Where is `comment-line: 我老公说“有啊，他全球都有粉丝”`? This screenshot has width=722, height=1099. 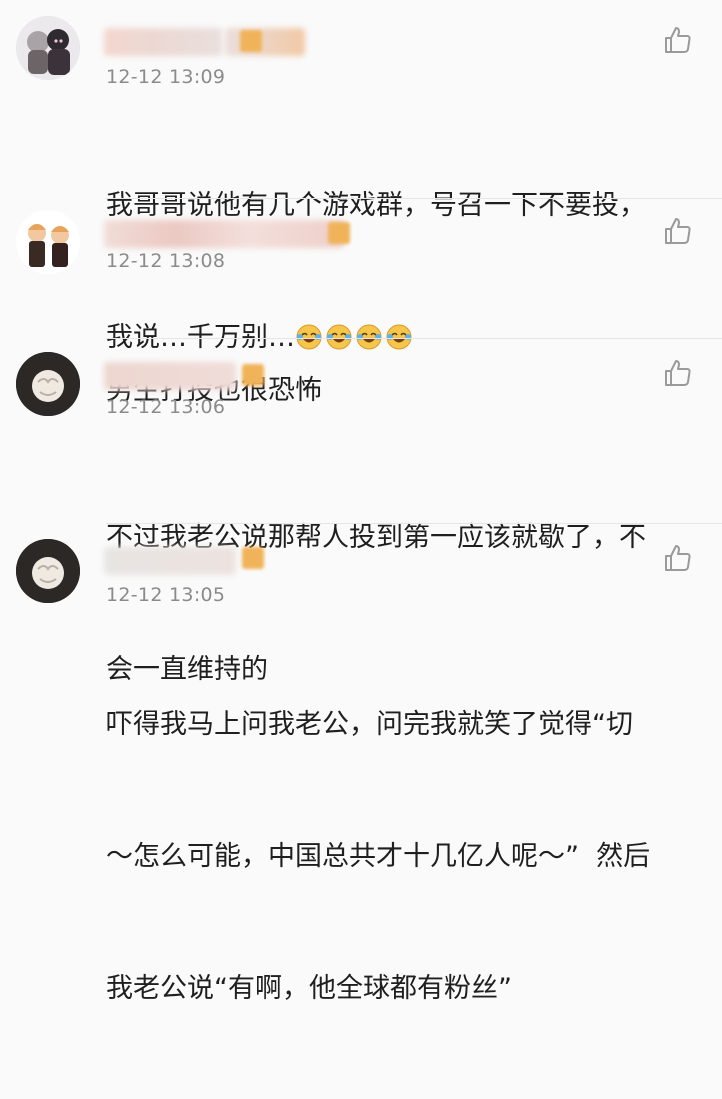
comment-line: 我老公说“有啊，他全球都有粉丝” is located at coordinates (309, 988).